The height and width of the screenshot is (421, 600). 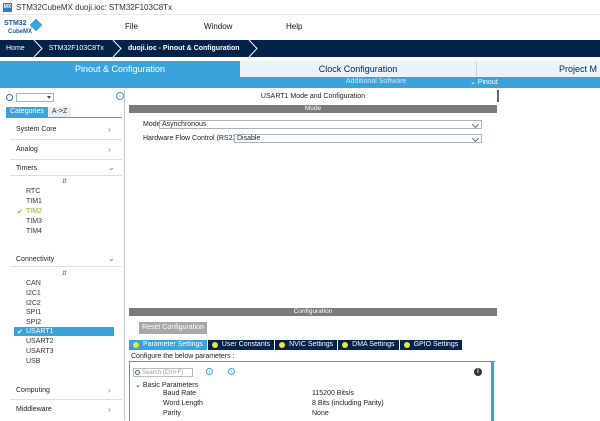 I want to click on gear-icon, so click(x=120, y=96).